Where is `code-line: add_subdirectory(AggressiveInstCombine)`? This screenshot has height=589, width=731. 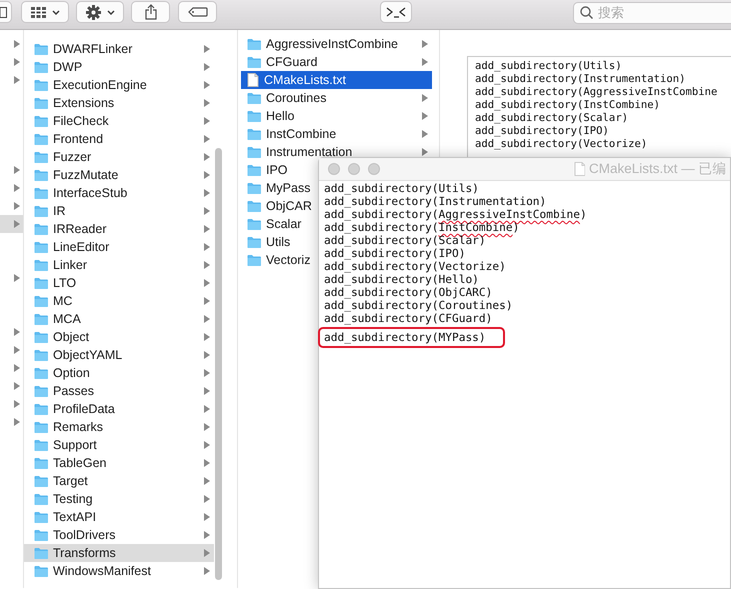
code-line: add_subdirectory(AggressiveInstCombine) is located at coordinates (455, 214).